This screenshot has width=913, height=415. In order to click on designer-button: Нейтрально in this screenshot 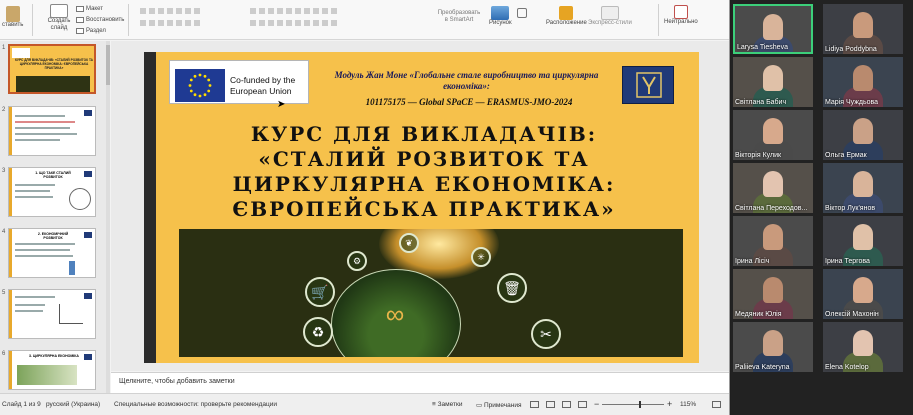, I will do `click(681, 15)`.